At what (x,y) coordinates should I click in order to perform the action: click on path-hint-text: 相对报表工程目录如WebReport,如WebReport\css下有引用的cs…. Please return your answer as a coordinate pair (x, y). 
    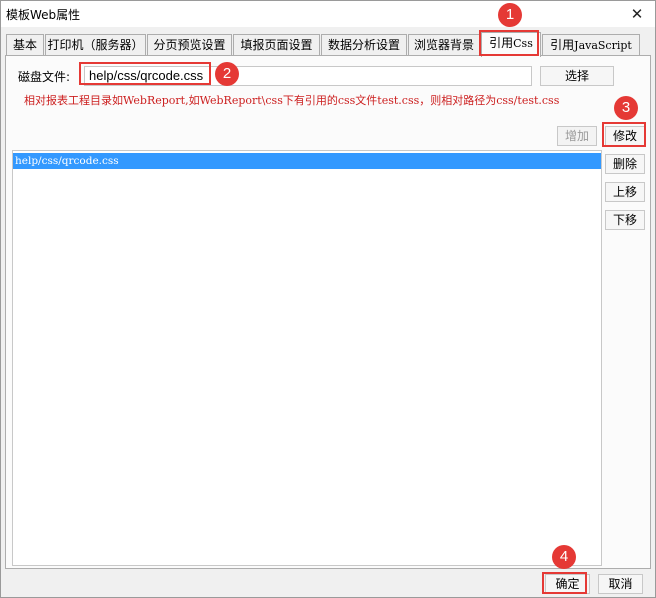
    Looking at the image, I should click on (292, 100).